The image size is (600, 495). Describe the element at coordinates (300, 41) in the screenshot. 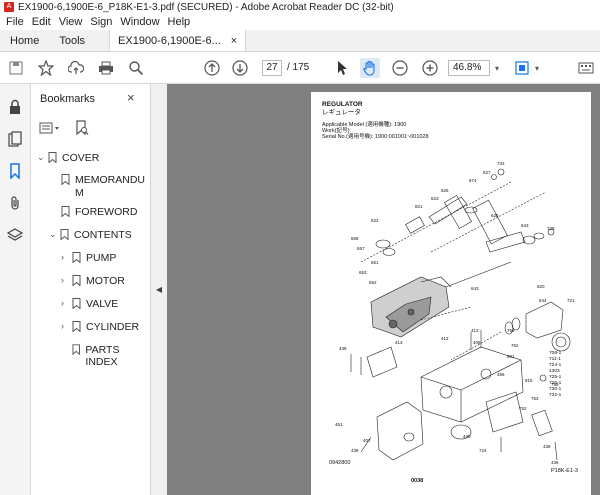

I see `tab-bar: Home Tools EX1900-6,1900E-6... ×` at that location.